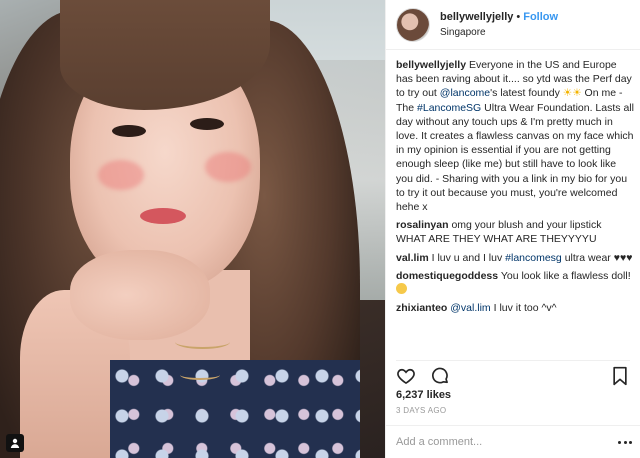 This screenshot has height=458, width=640. I want to click on comment-mention-link: @val.lim, so click(470, 308).